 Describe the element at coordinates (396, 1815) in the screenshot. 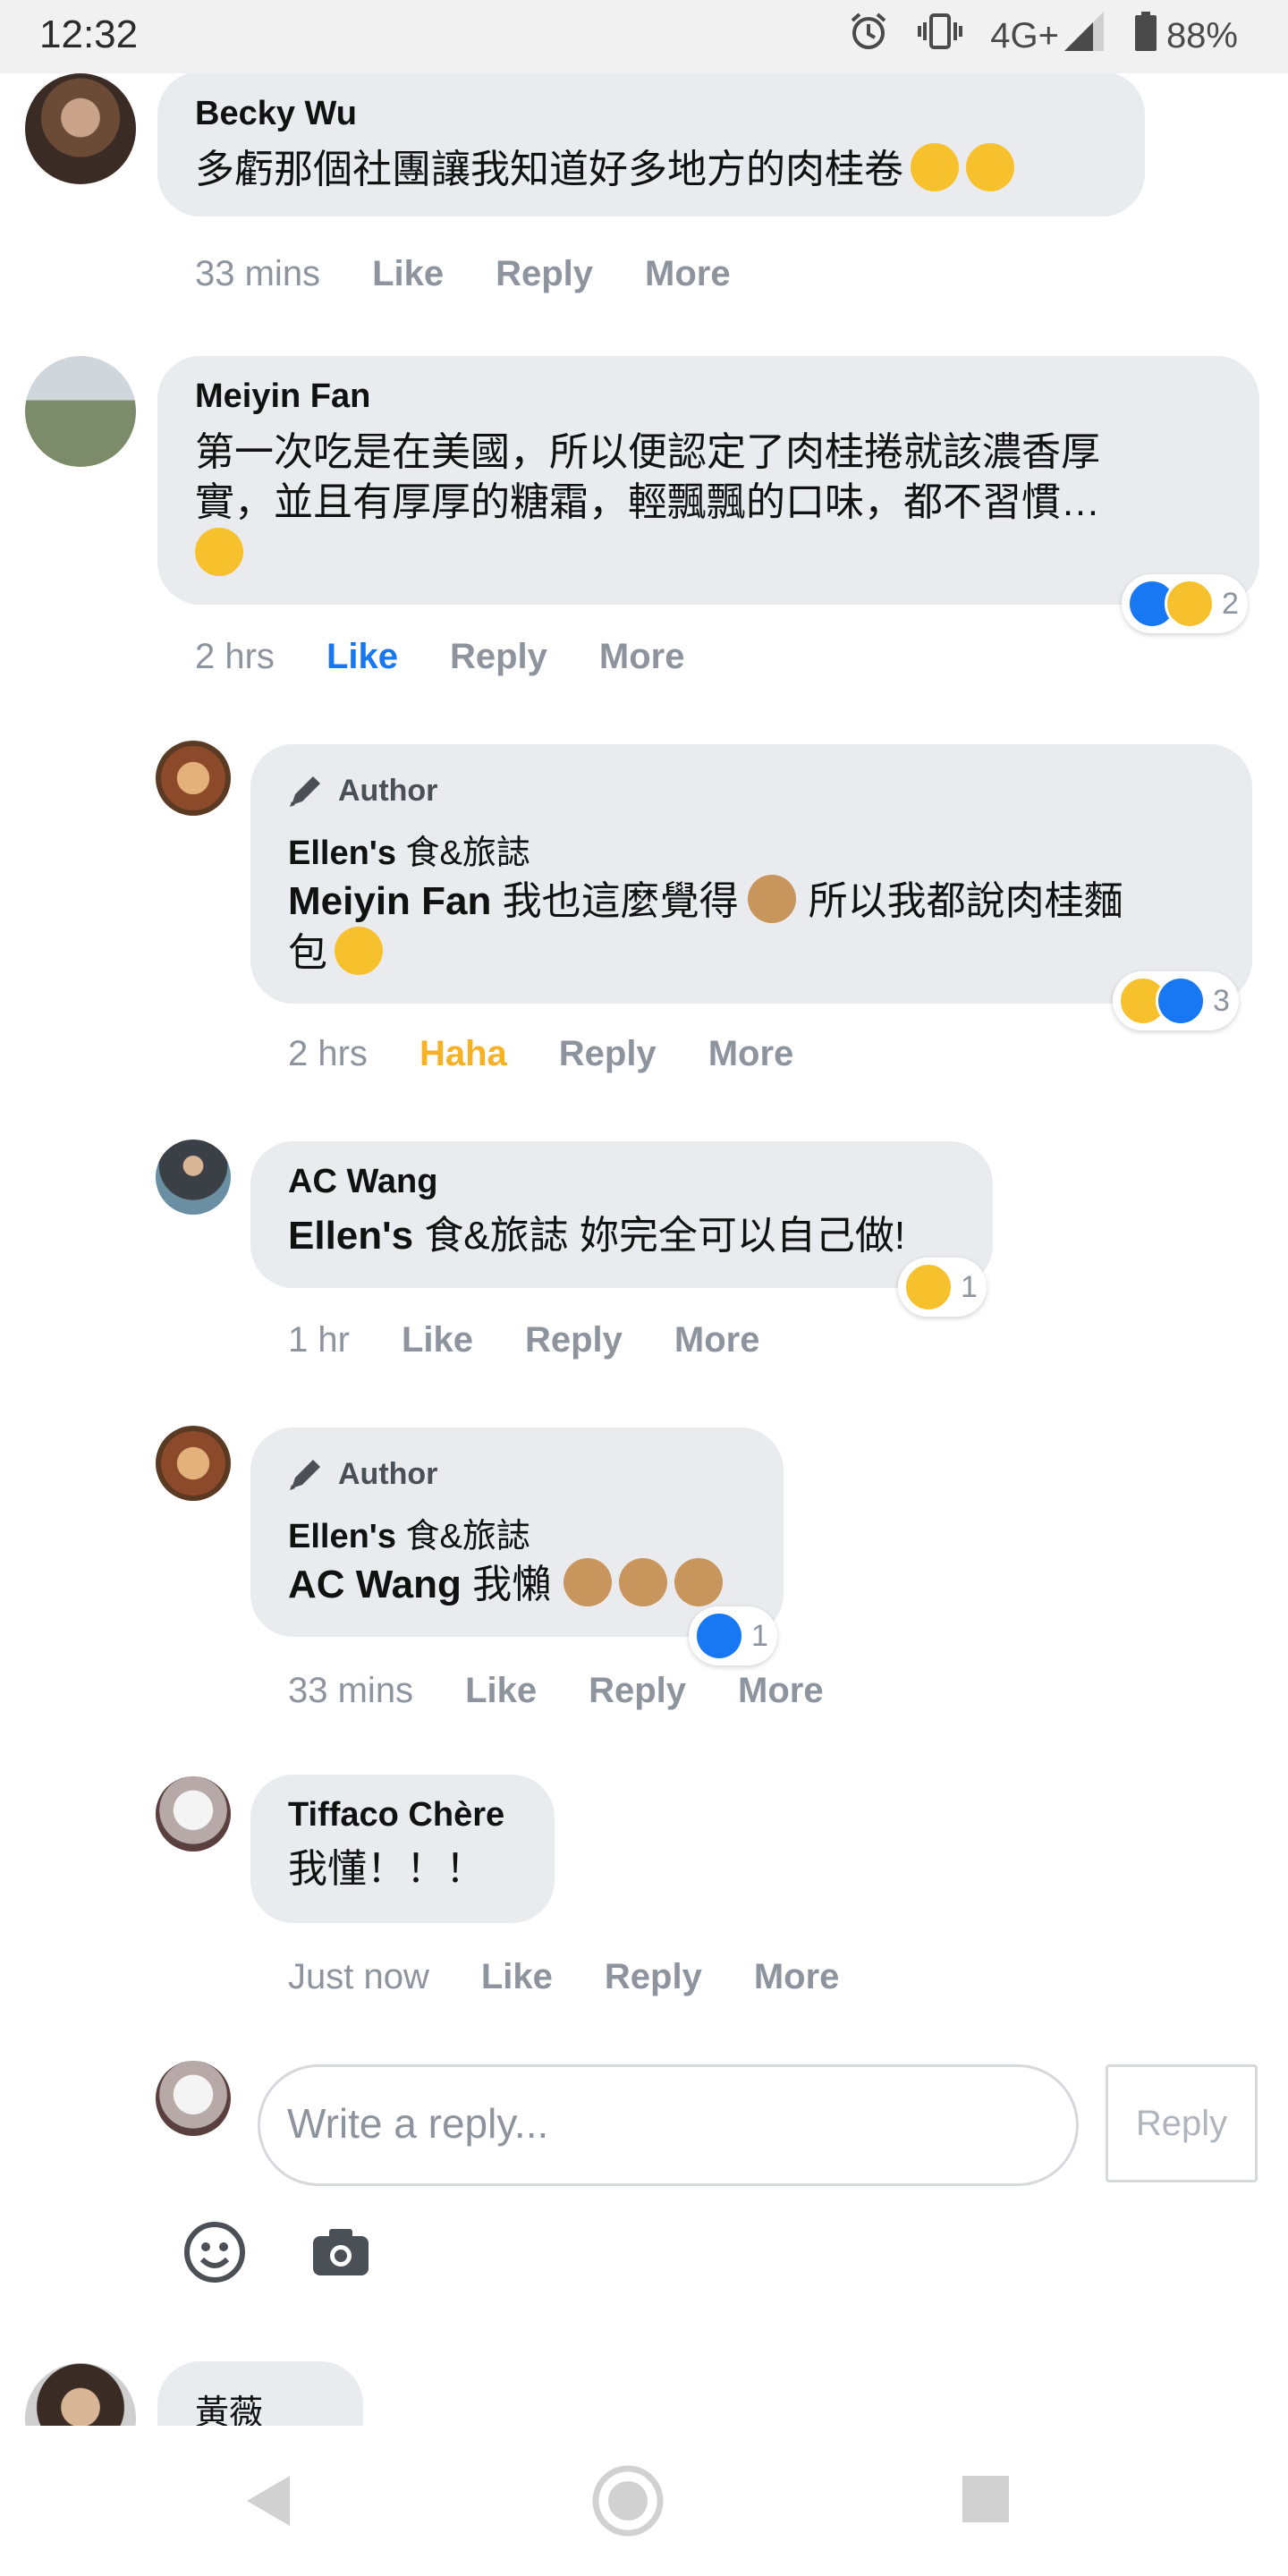

I see `commenter-name: Tiffaco Chère` at that location.